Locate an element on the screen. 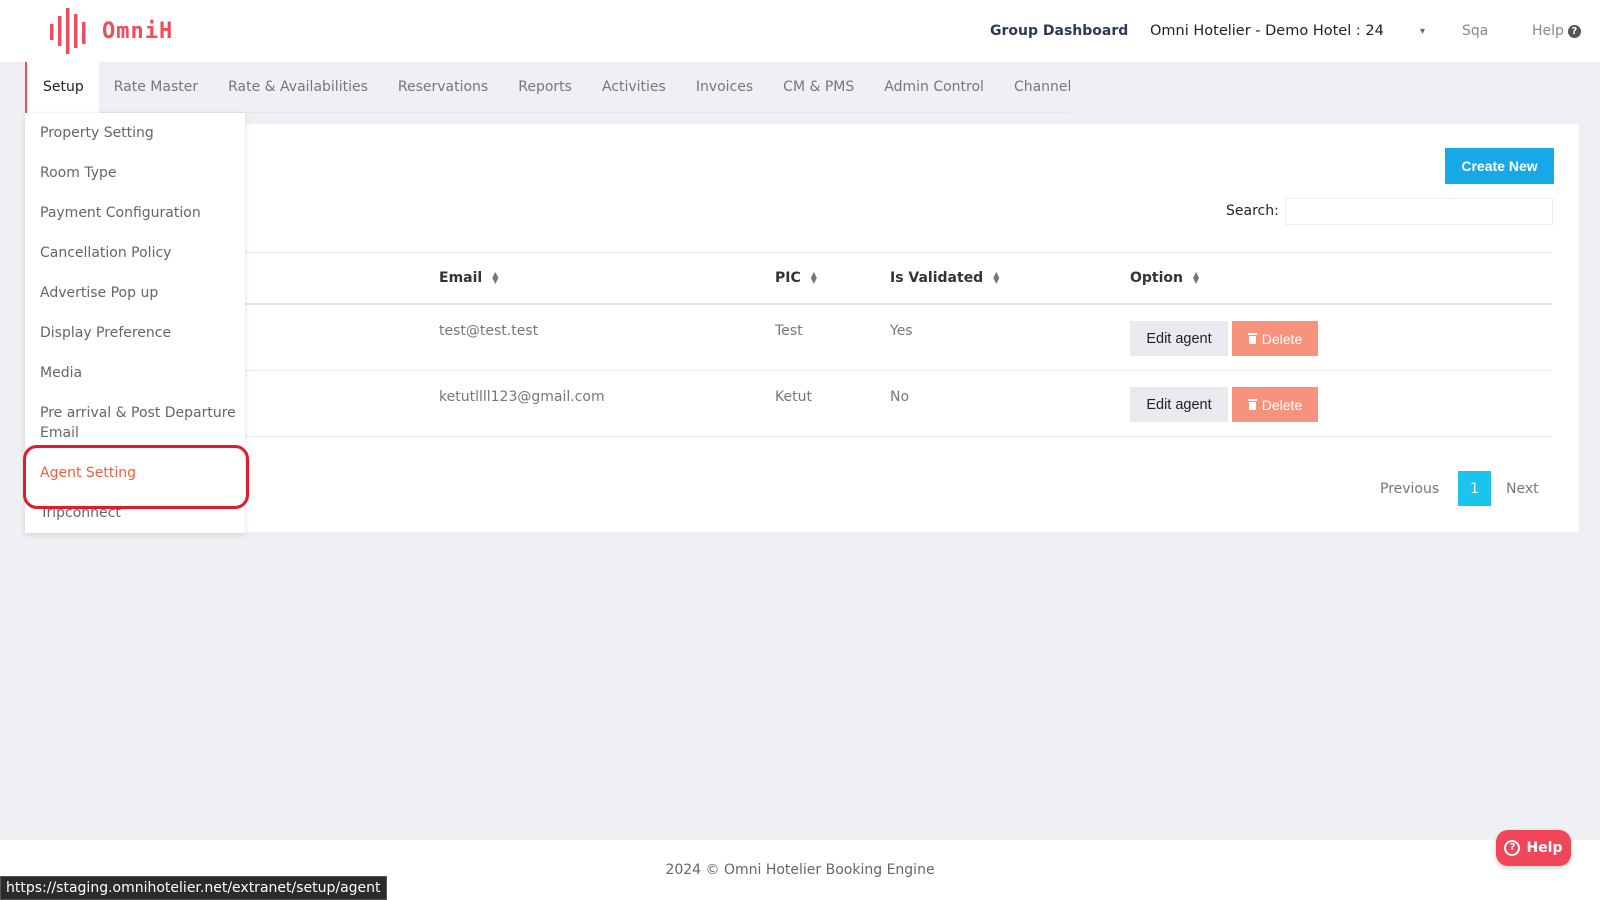 Image resolution: width=1600 pixels, height=900 pixels. column-header-label: Option is located at coordinates (1156, 278).